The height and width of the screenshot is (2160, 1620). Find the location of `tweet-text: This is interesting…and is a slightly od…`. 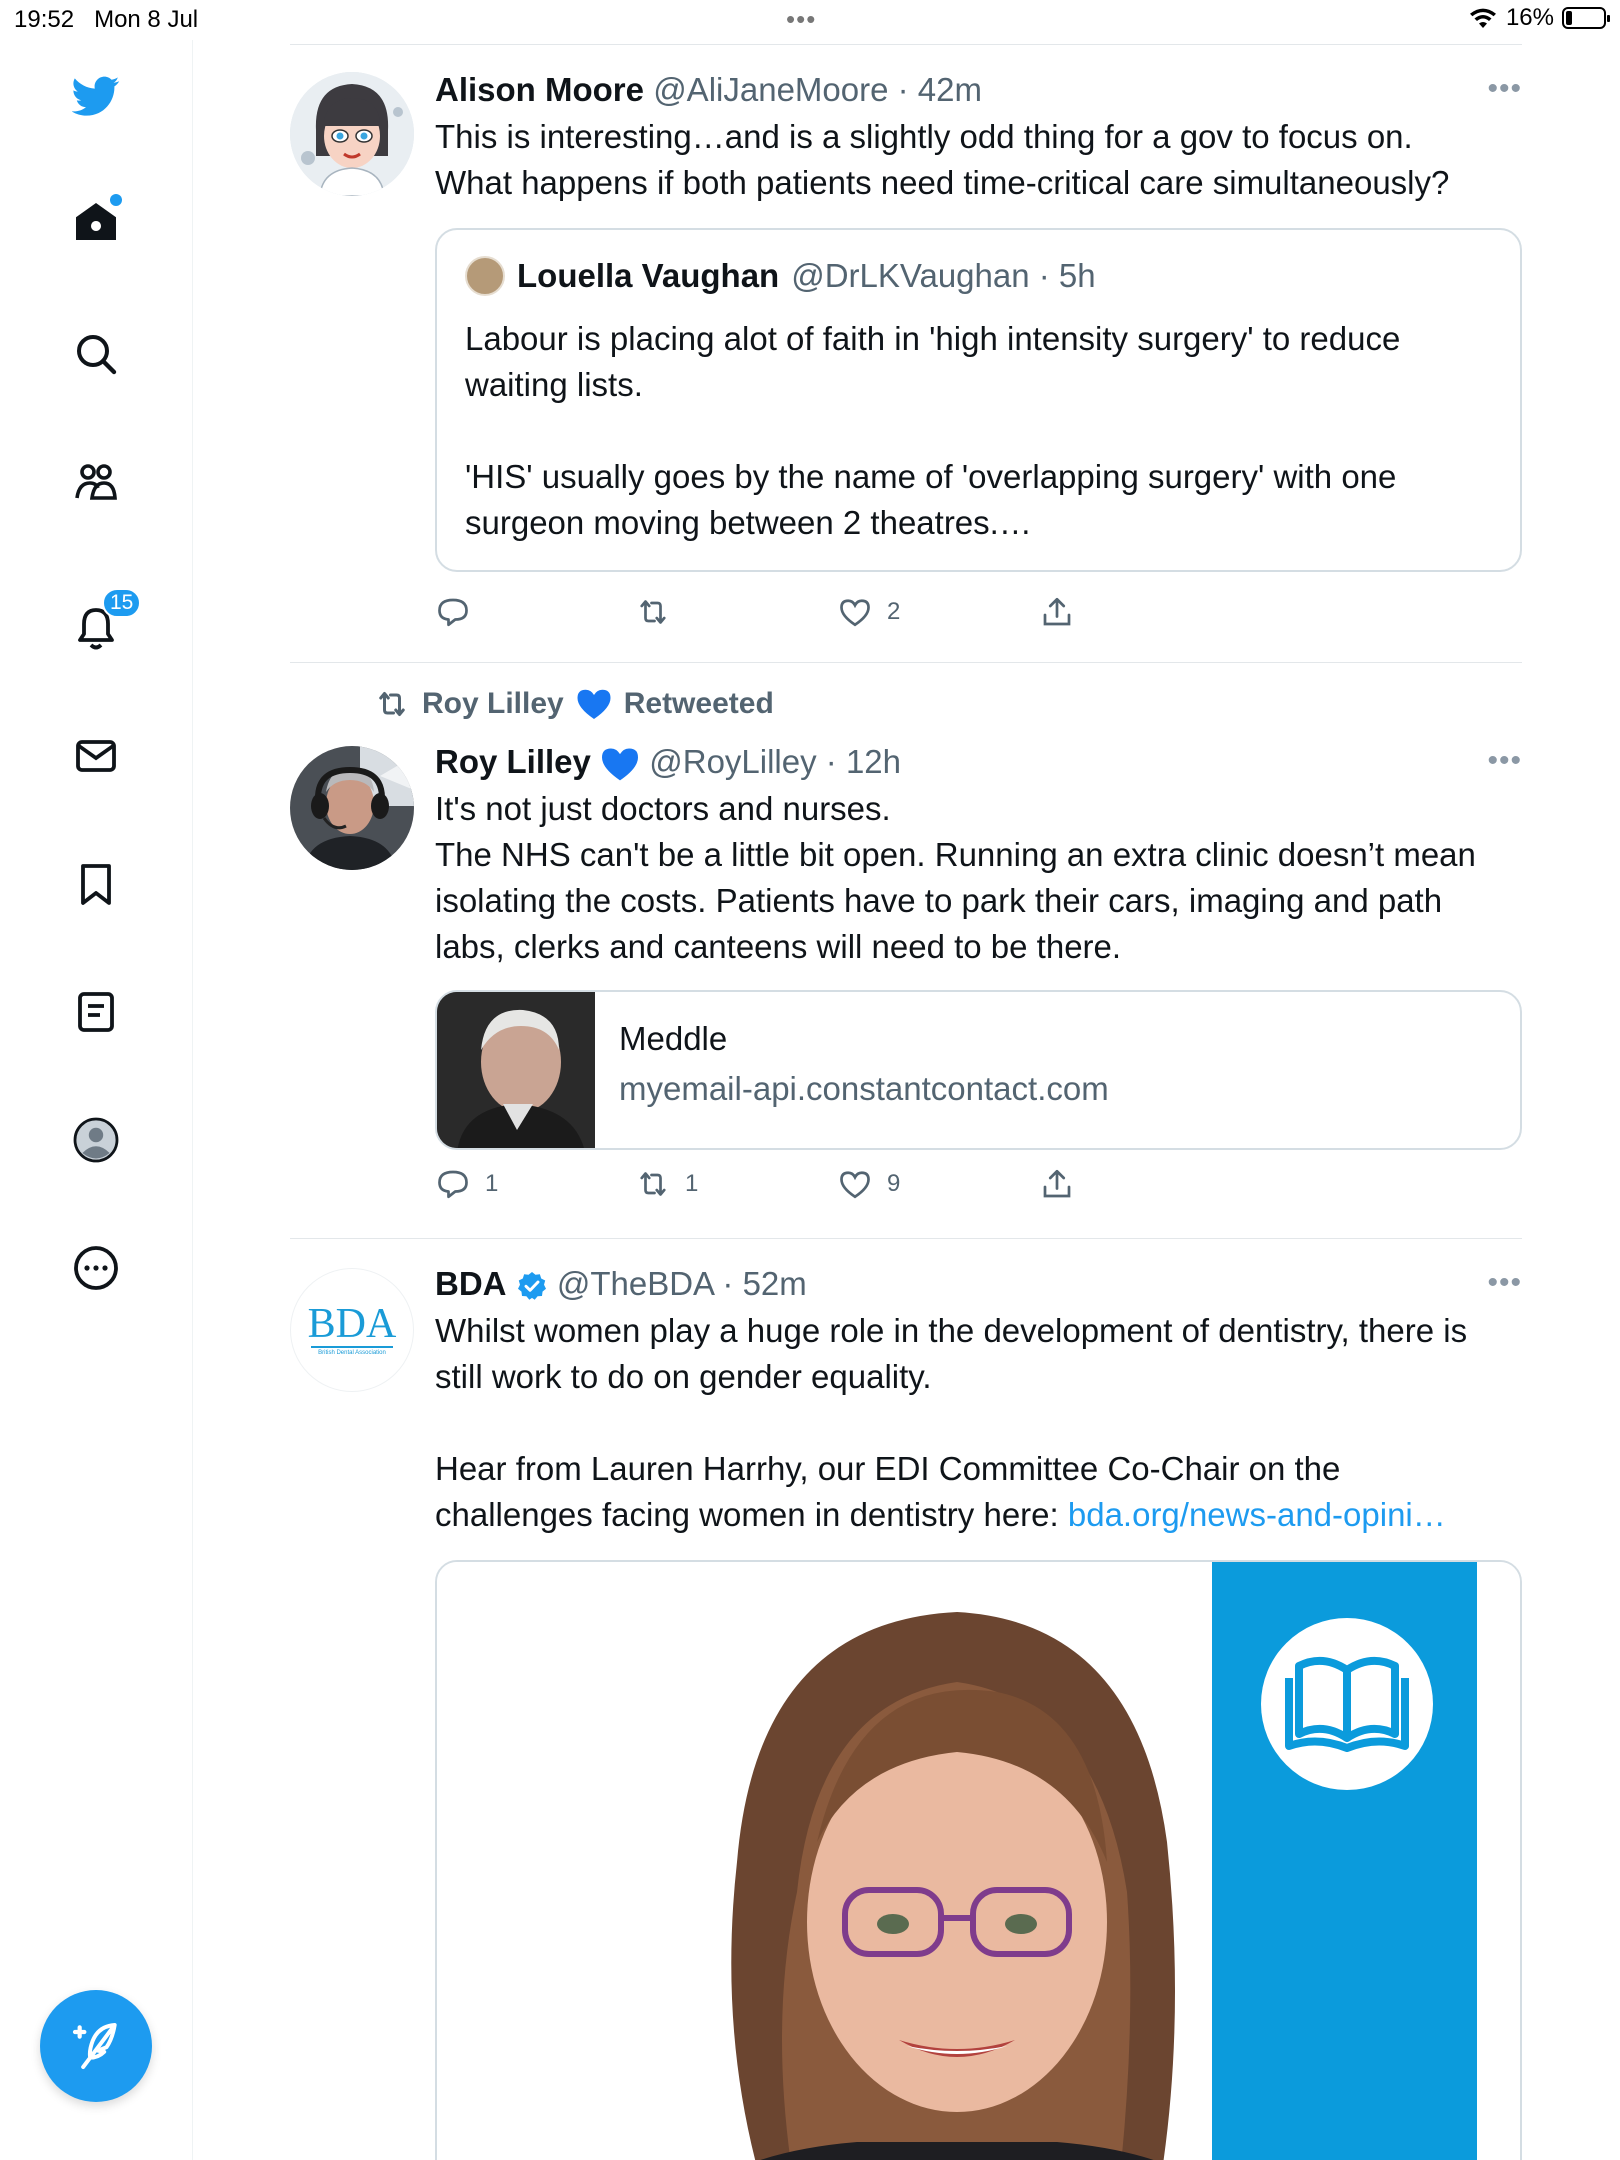

tweet-text: This is interesting…and is a slightly od… is located at coordinates (942, 159).